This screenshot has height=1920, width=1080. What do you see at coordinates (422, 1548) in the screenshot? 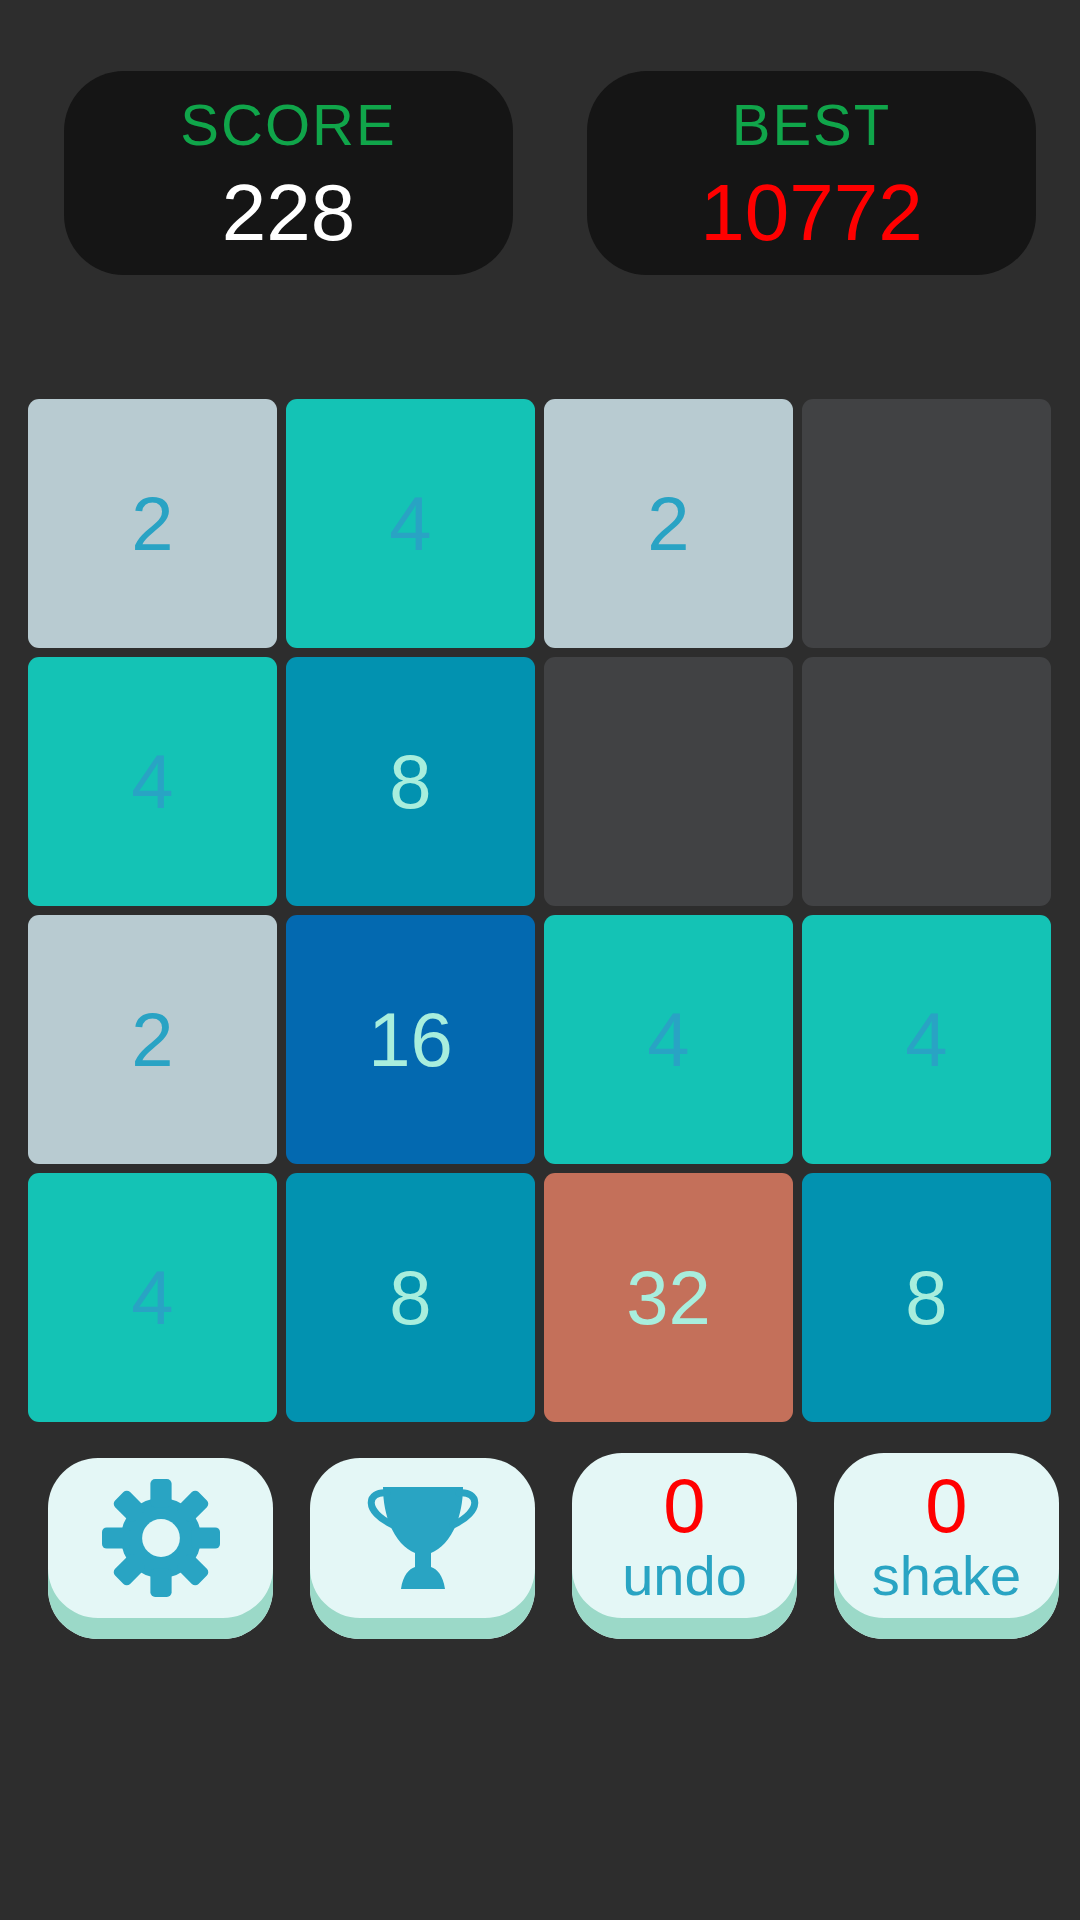
I see `trophy-button` at bounding box center [422, 1548].